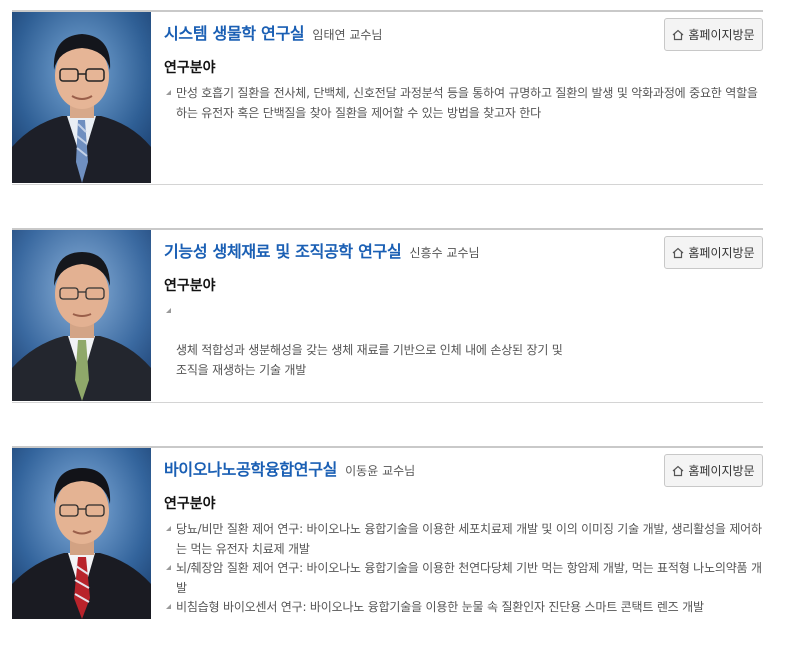 This screenshot has width=787, height=649. I want to click on lab-name: 바이오나노공학융합연구실, so click(250, 469).